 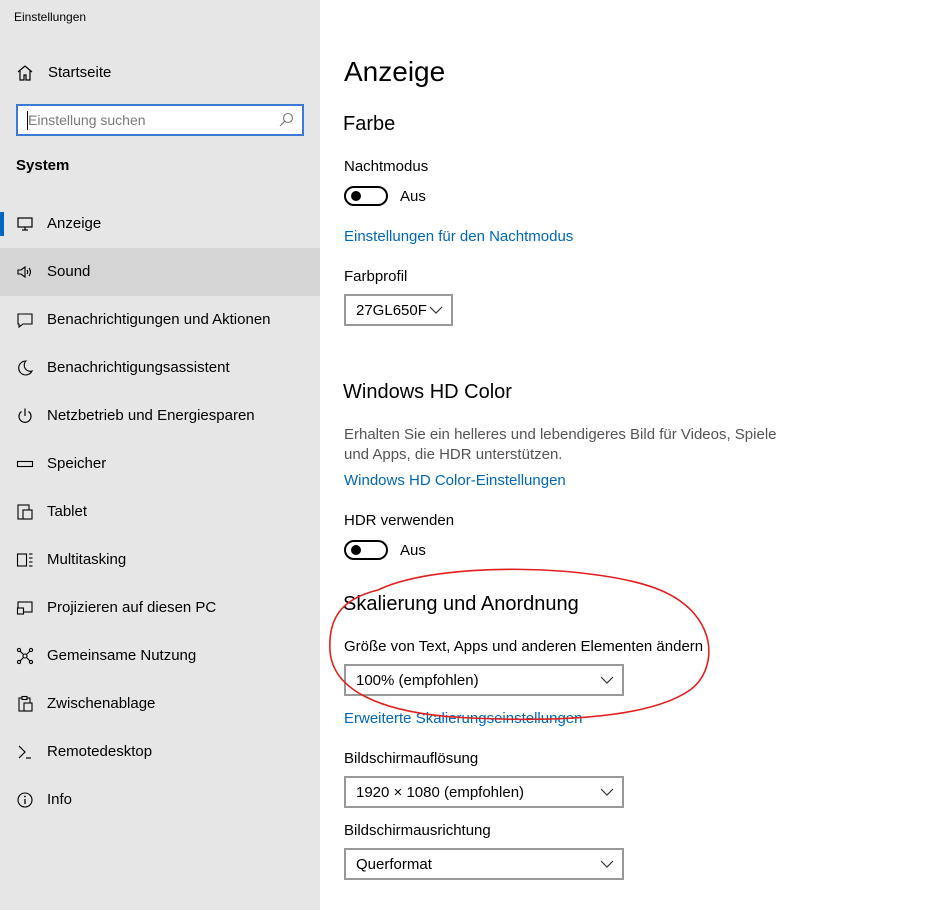 What do you see at coordinates (60, 799) in the screenshot?
I see `sidebar-item-label: Info` at bounding box center [60, 799].